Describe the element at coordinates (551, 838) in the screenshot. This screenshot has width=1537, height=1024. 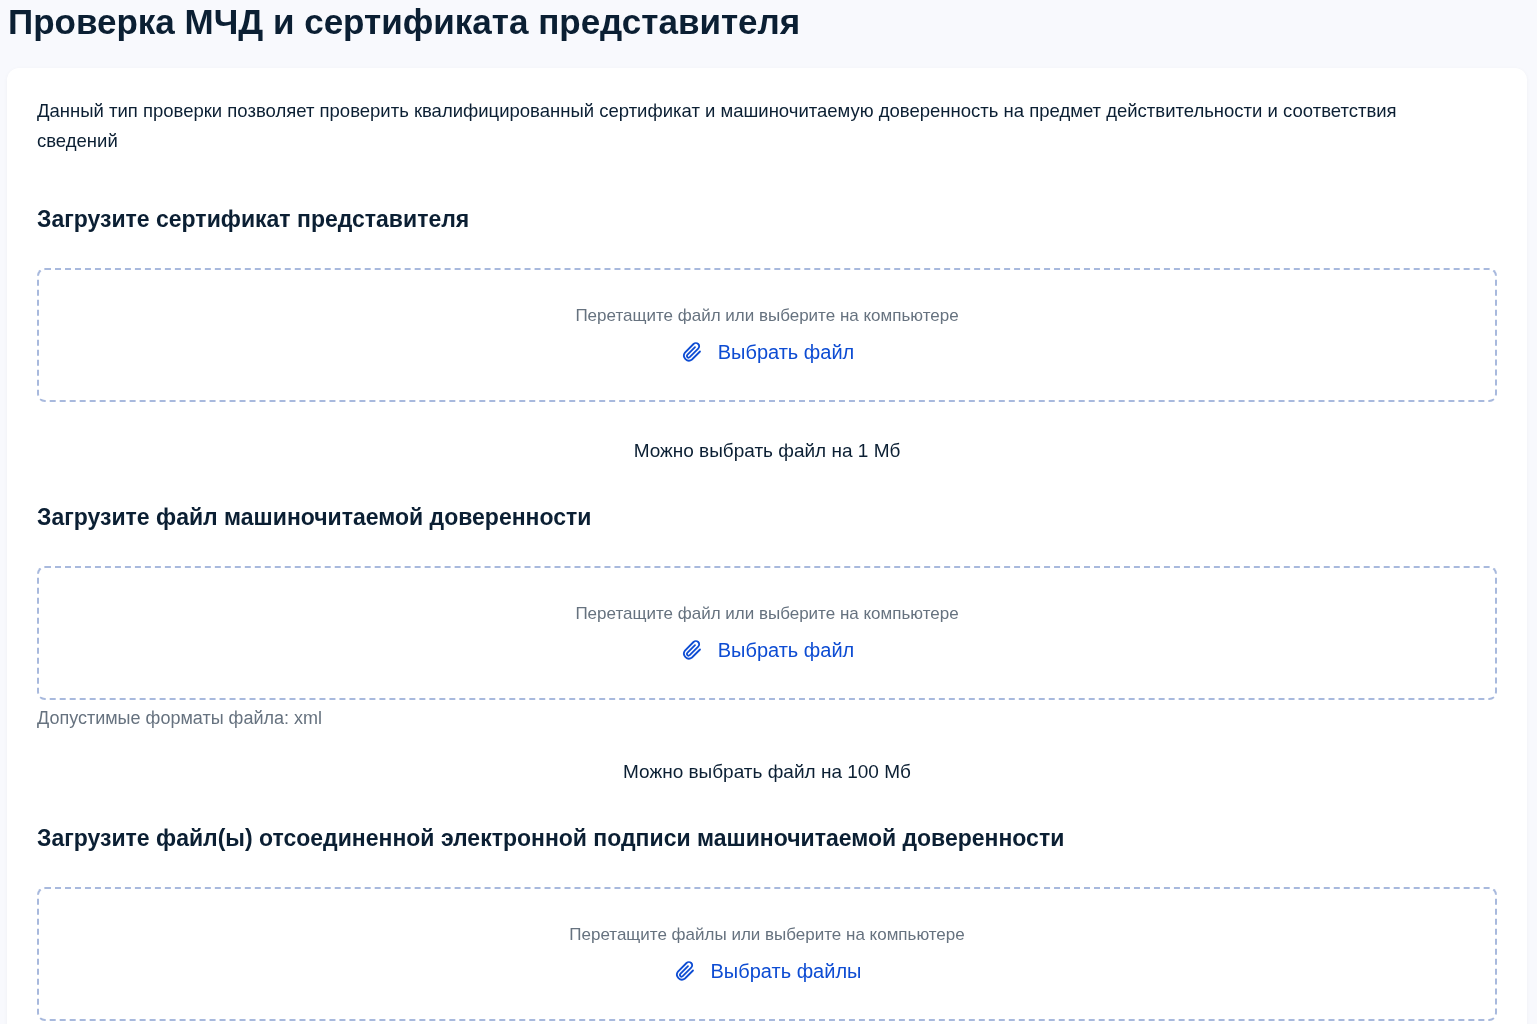
I see `section-heading: Загрузите файл(ы) отсоединенной электронной подписи машиночитаемой доверенности` at that location.